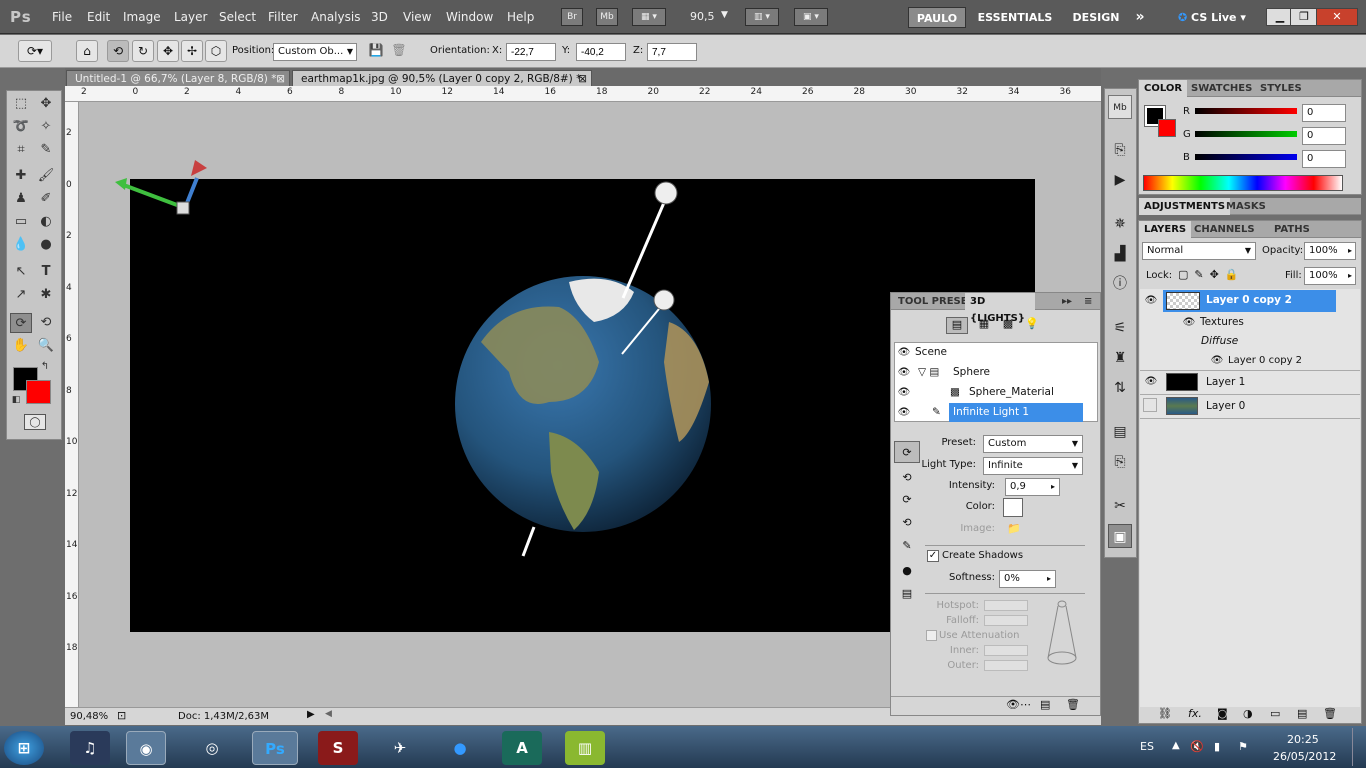 The image size is (1366, 768). Describe the element at coordinates (601, 52) in the screenshot. I see `orientation-y-input` at that location.